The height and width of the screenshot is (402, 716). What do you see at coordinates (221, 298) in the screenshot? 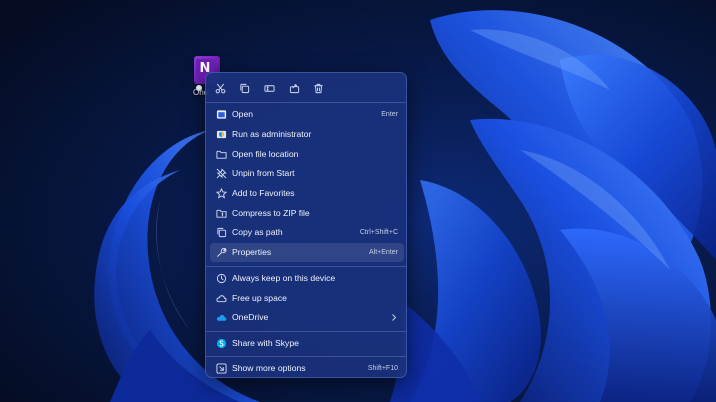
I see `cloud-icon` at bounding box center [221, 298].